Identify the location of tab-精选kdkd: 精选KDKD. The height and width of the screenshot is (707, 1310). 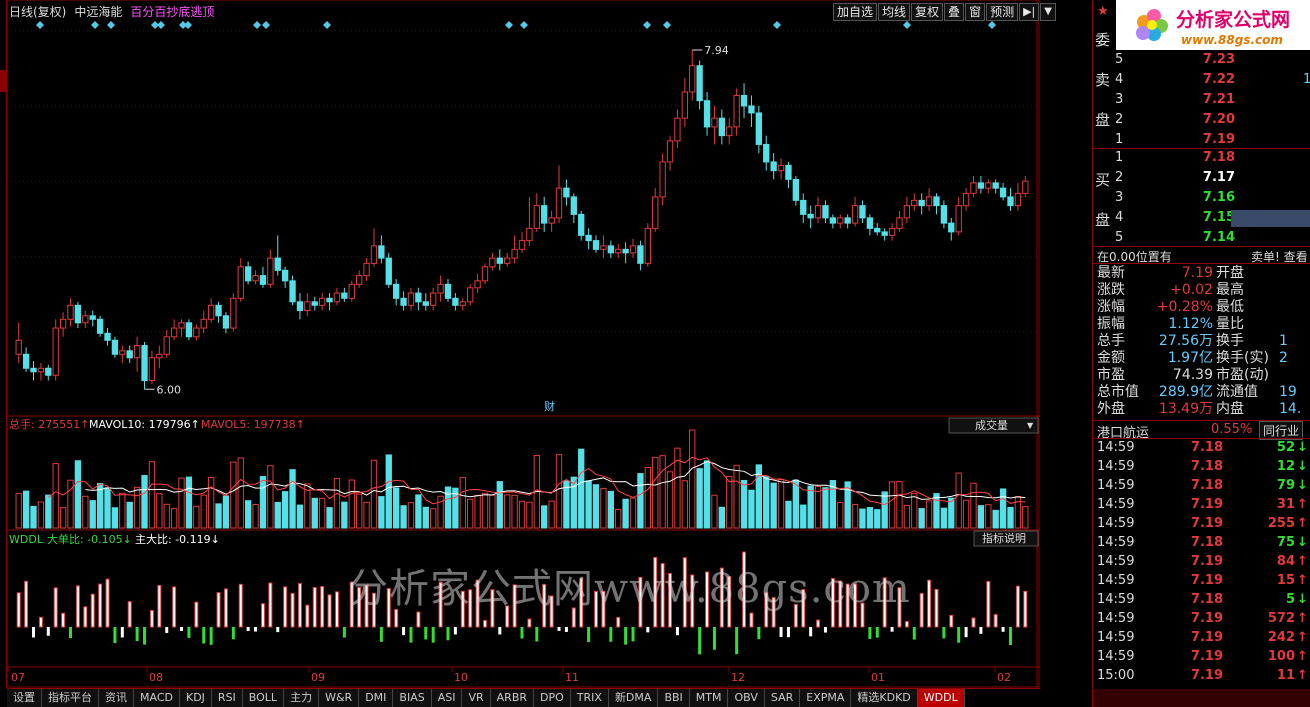
(884, 698).